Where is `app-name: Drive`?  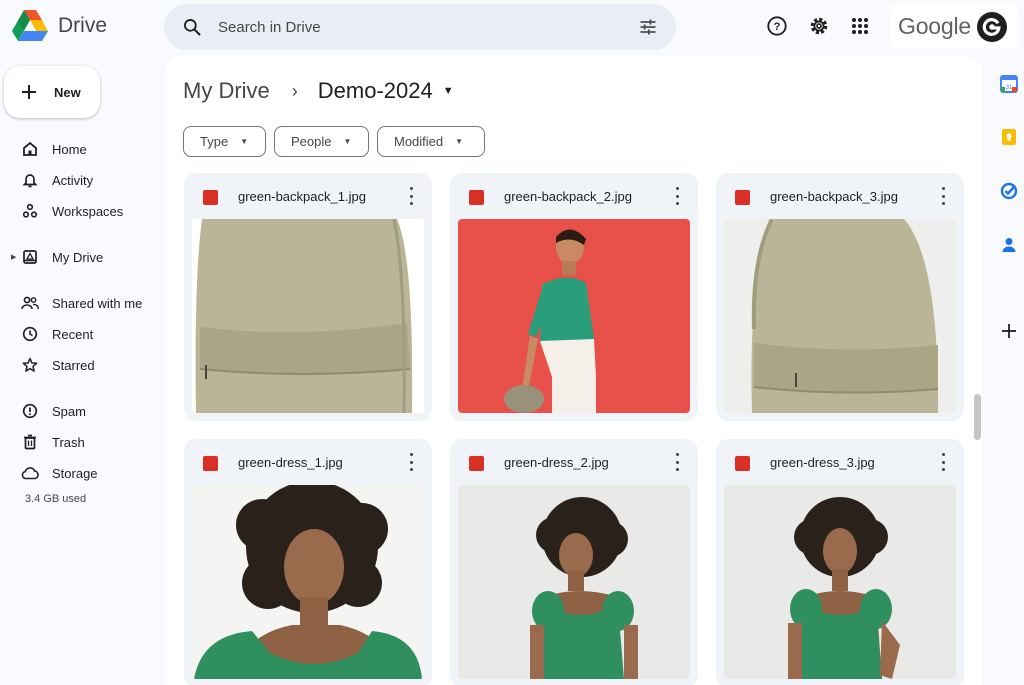 app-name: Drive is located at coordinates (83, 25).